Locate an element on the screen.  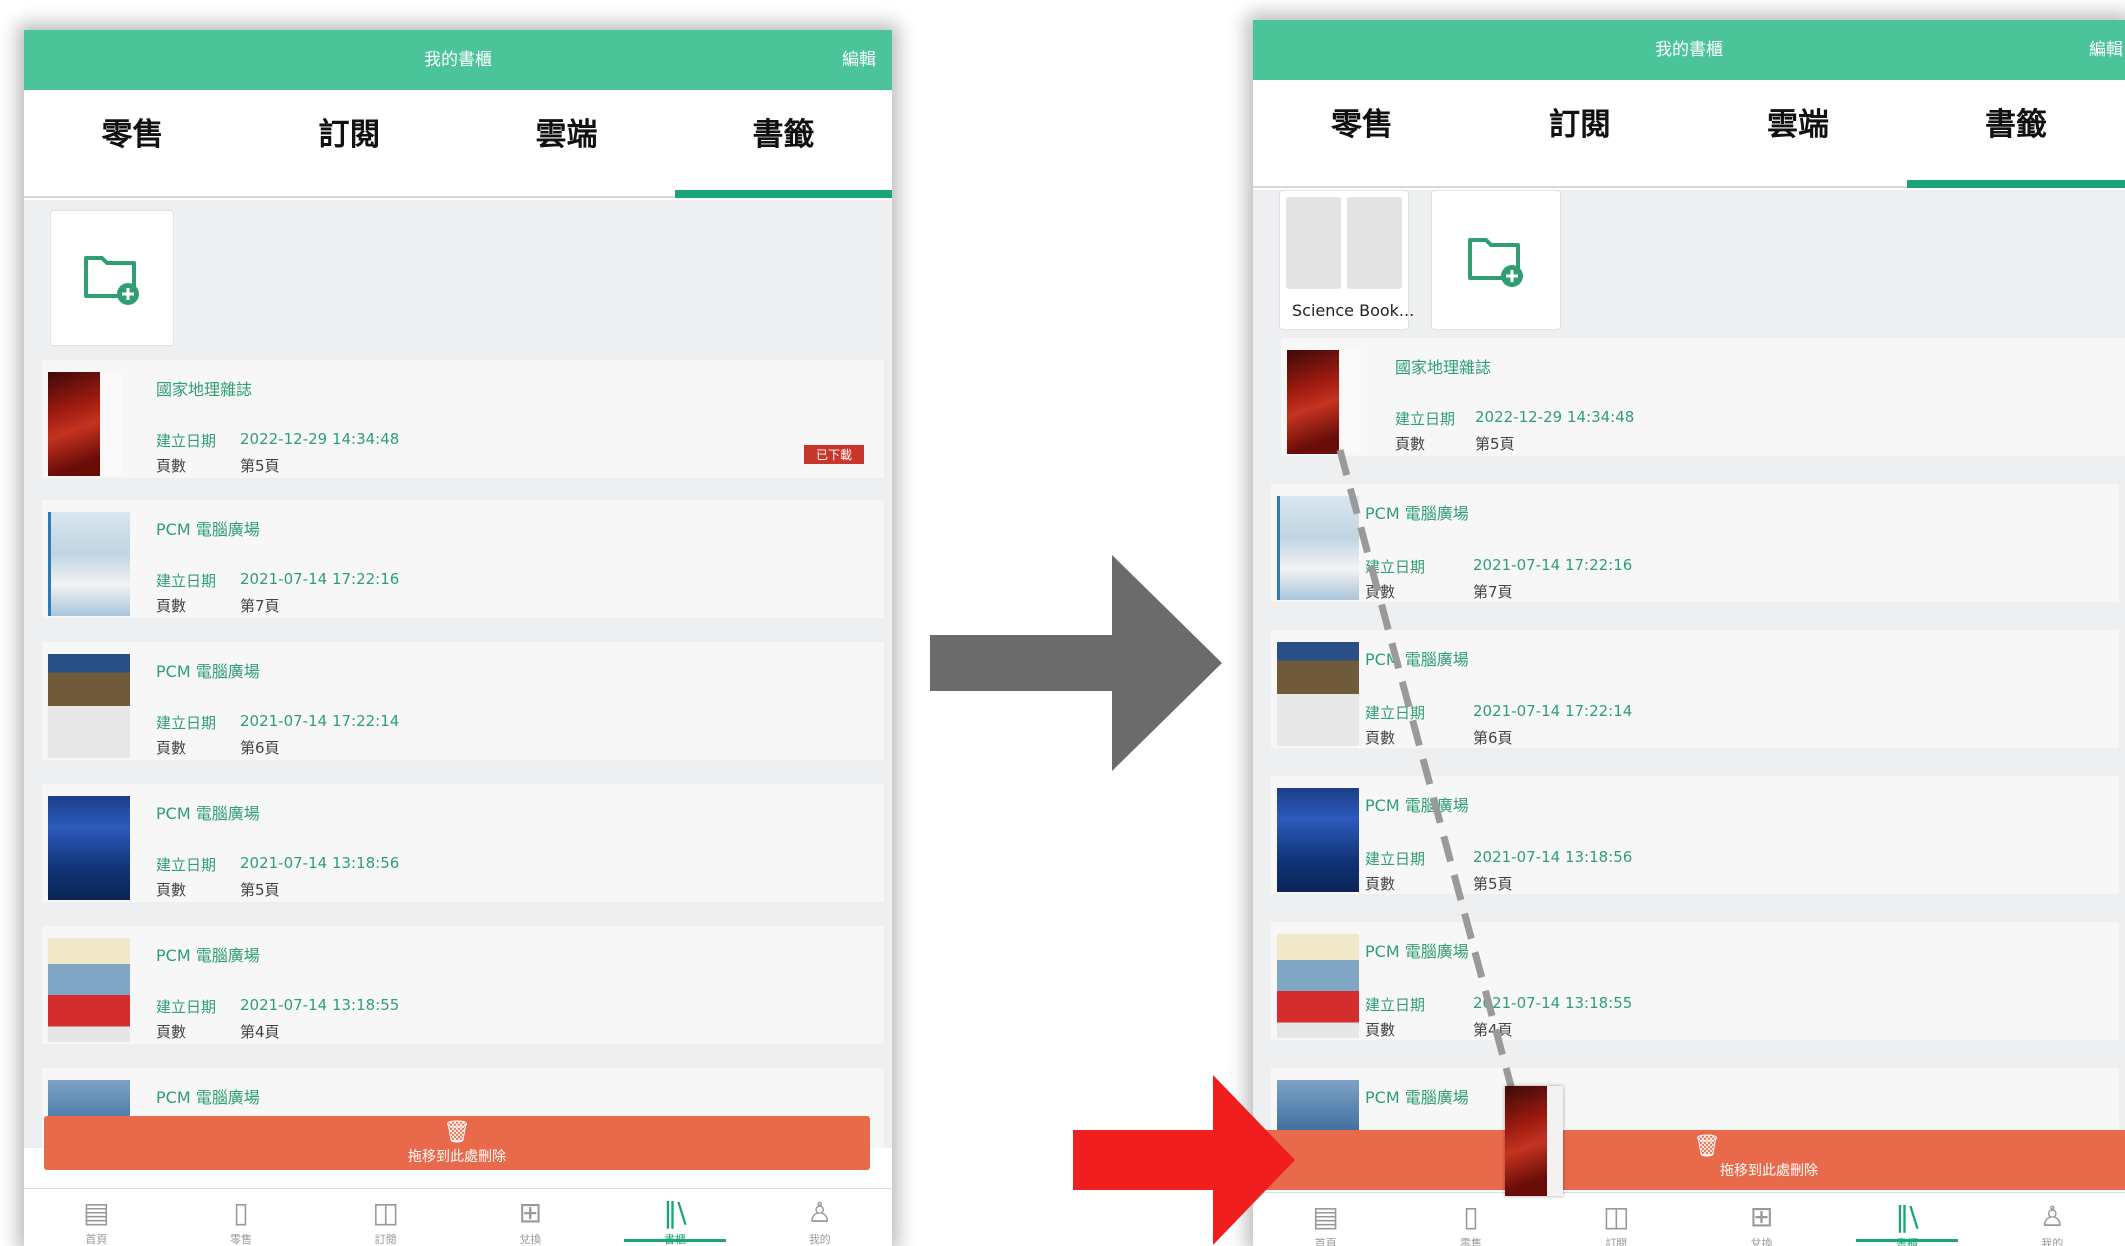
nav-home: ▤ 首頁 is located at coordinates (96, 1217).